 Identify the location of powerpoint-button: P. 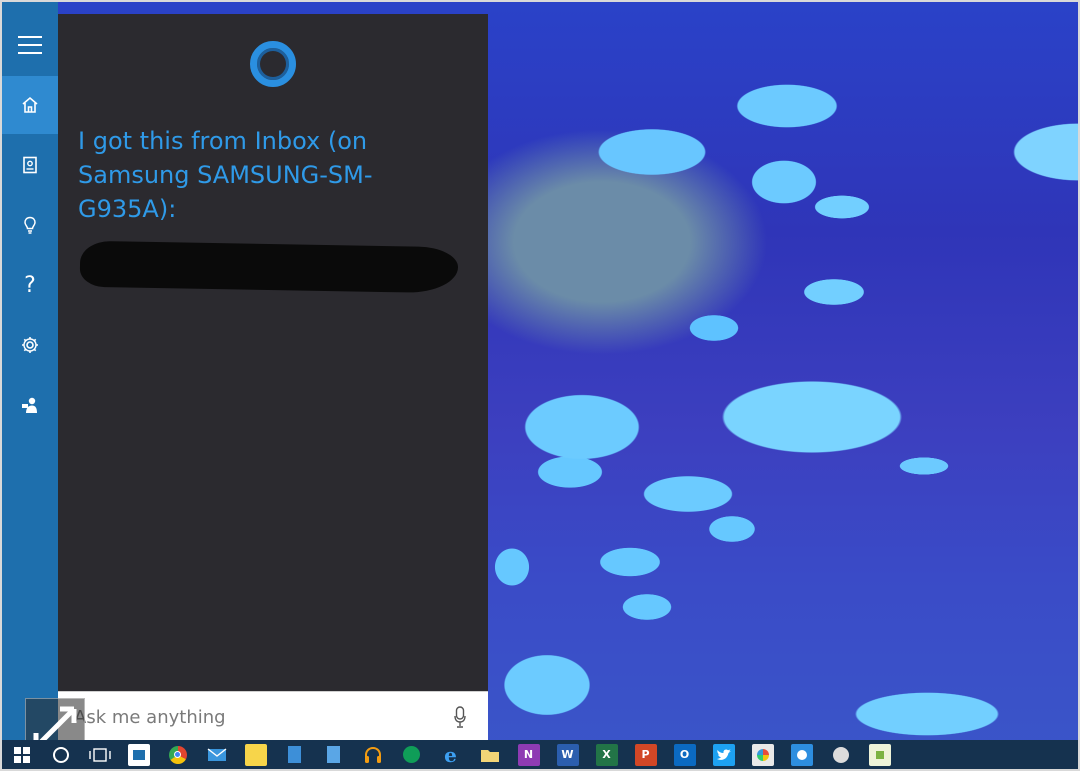
(645, 754).